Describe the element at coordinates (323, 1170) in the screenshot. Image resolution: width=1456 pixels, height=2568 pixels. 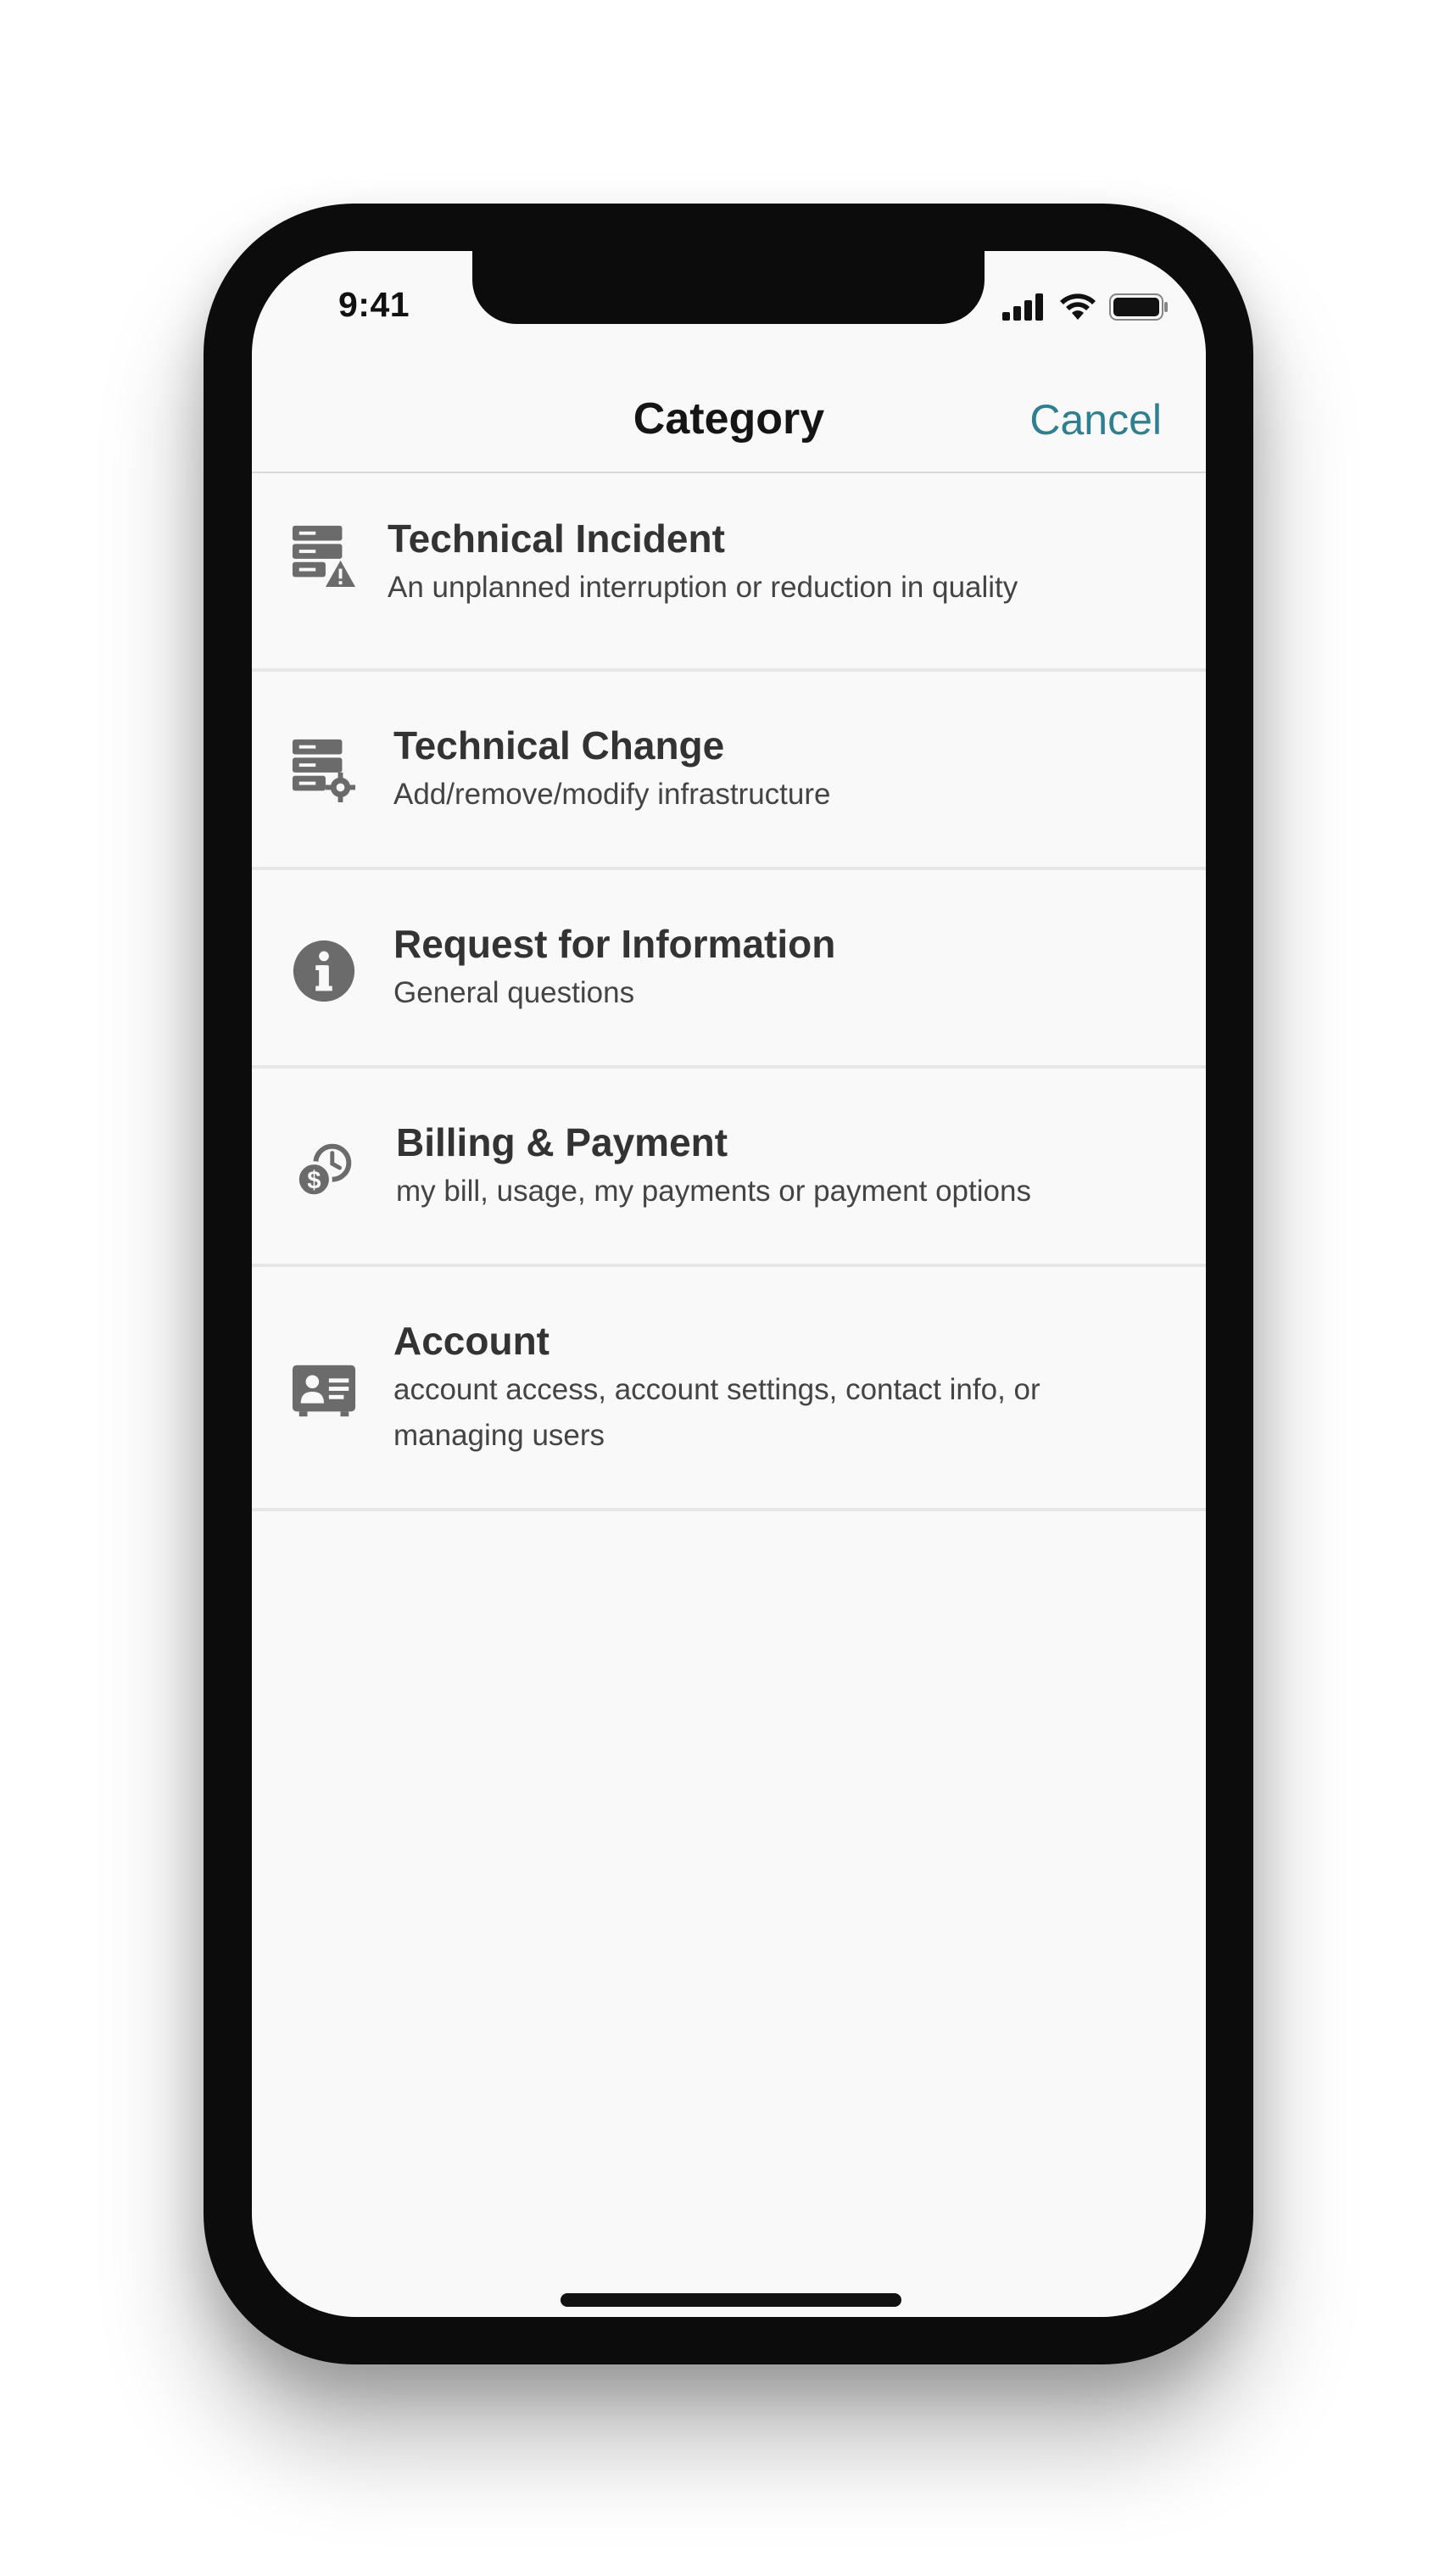
I see `billing-clock-icon: $` at that location.